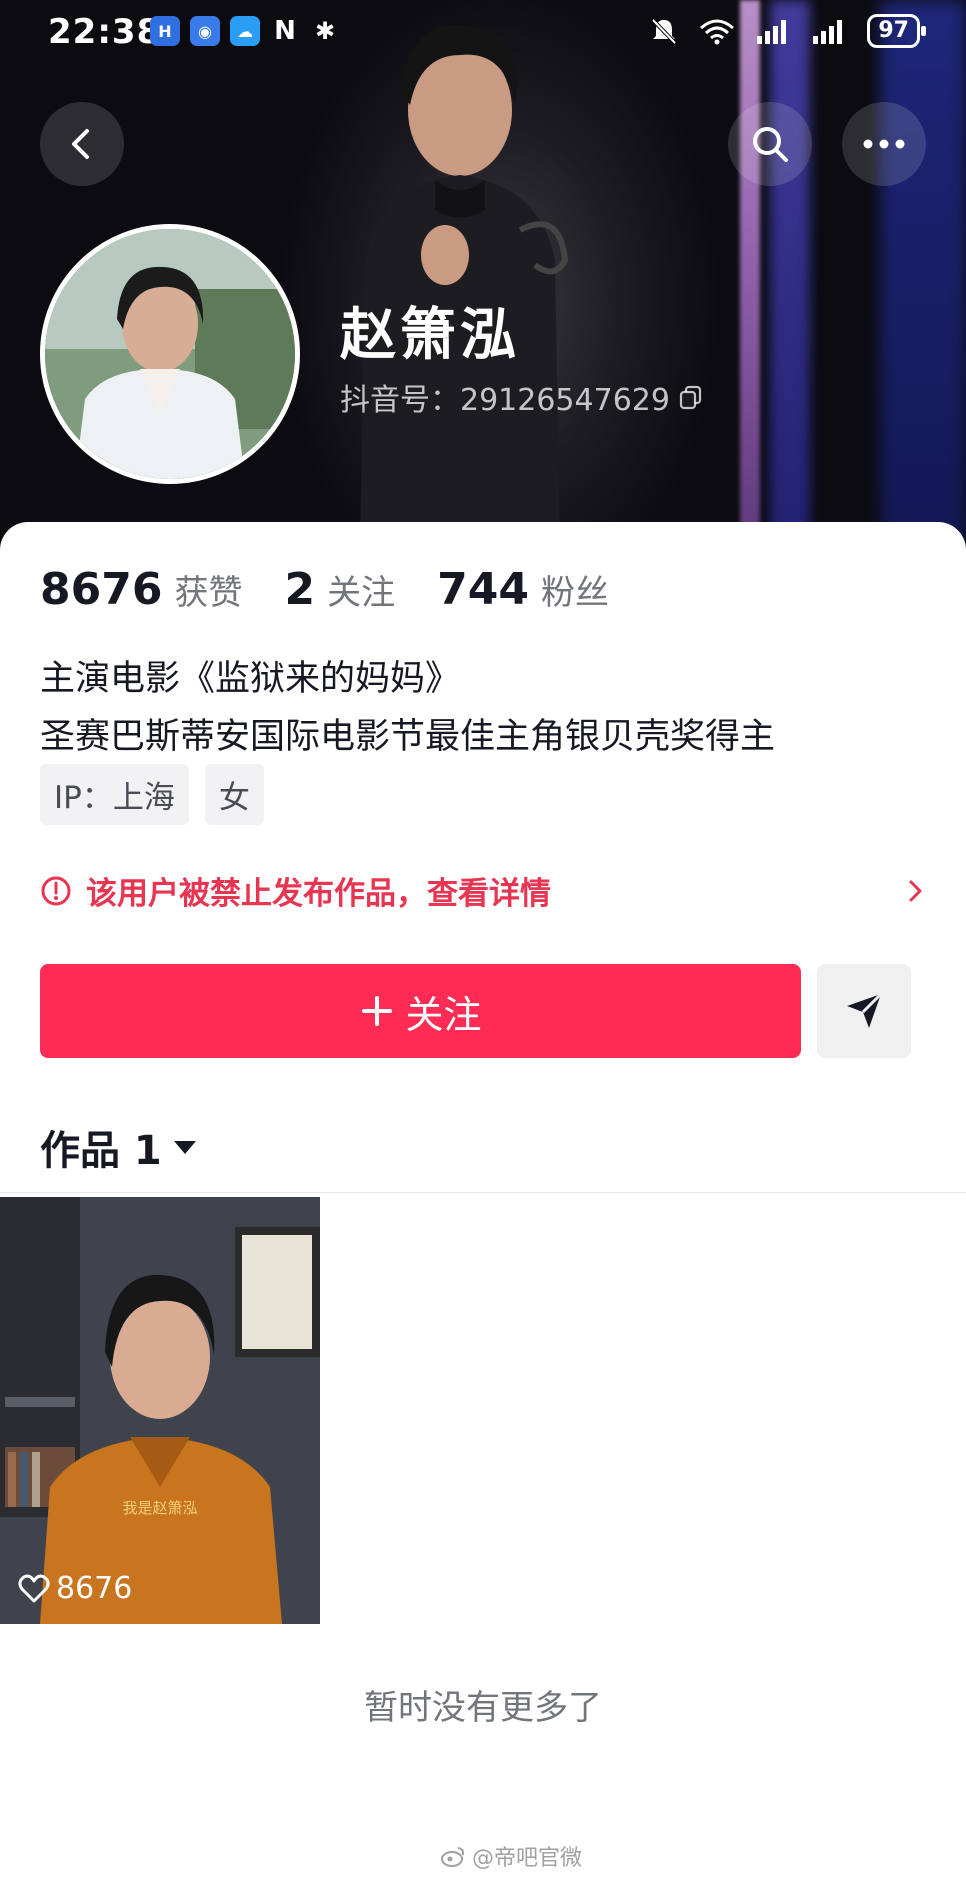  I want to click on profile-bio: 主演电影《监狱来的妈妈》 圣赛巴斯蒂安国际电影节最佳主角银贝壳奖得主, so click(407, 708).